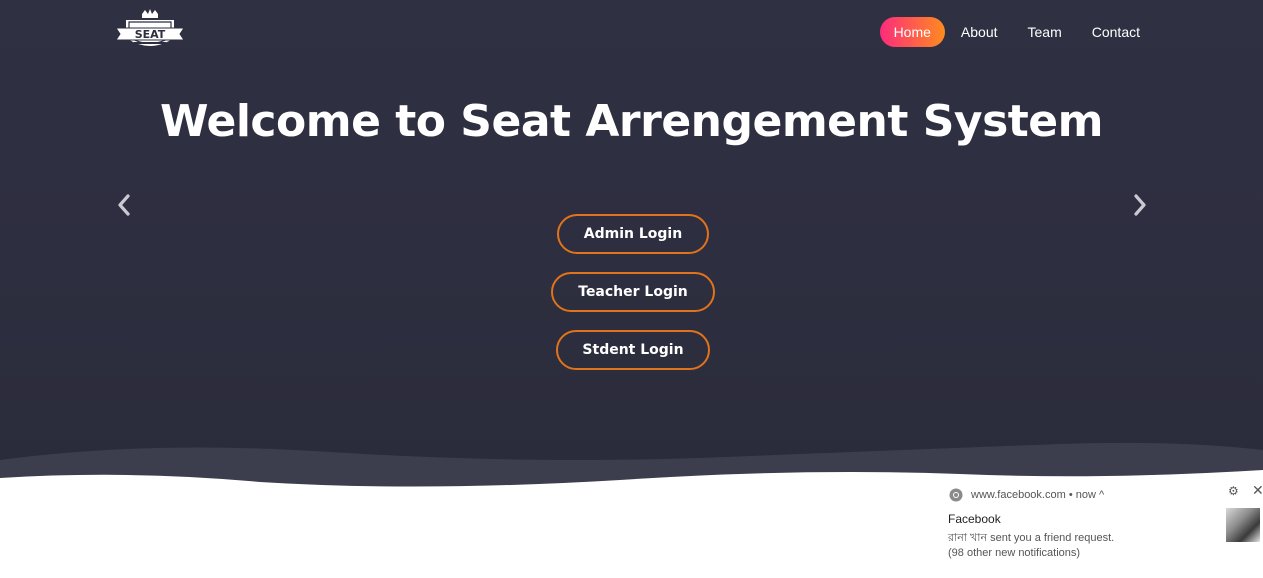  Describe the element at coordinates (974, 519) in the screenshot. I see `notification-app: Facebook` at that location.